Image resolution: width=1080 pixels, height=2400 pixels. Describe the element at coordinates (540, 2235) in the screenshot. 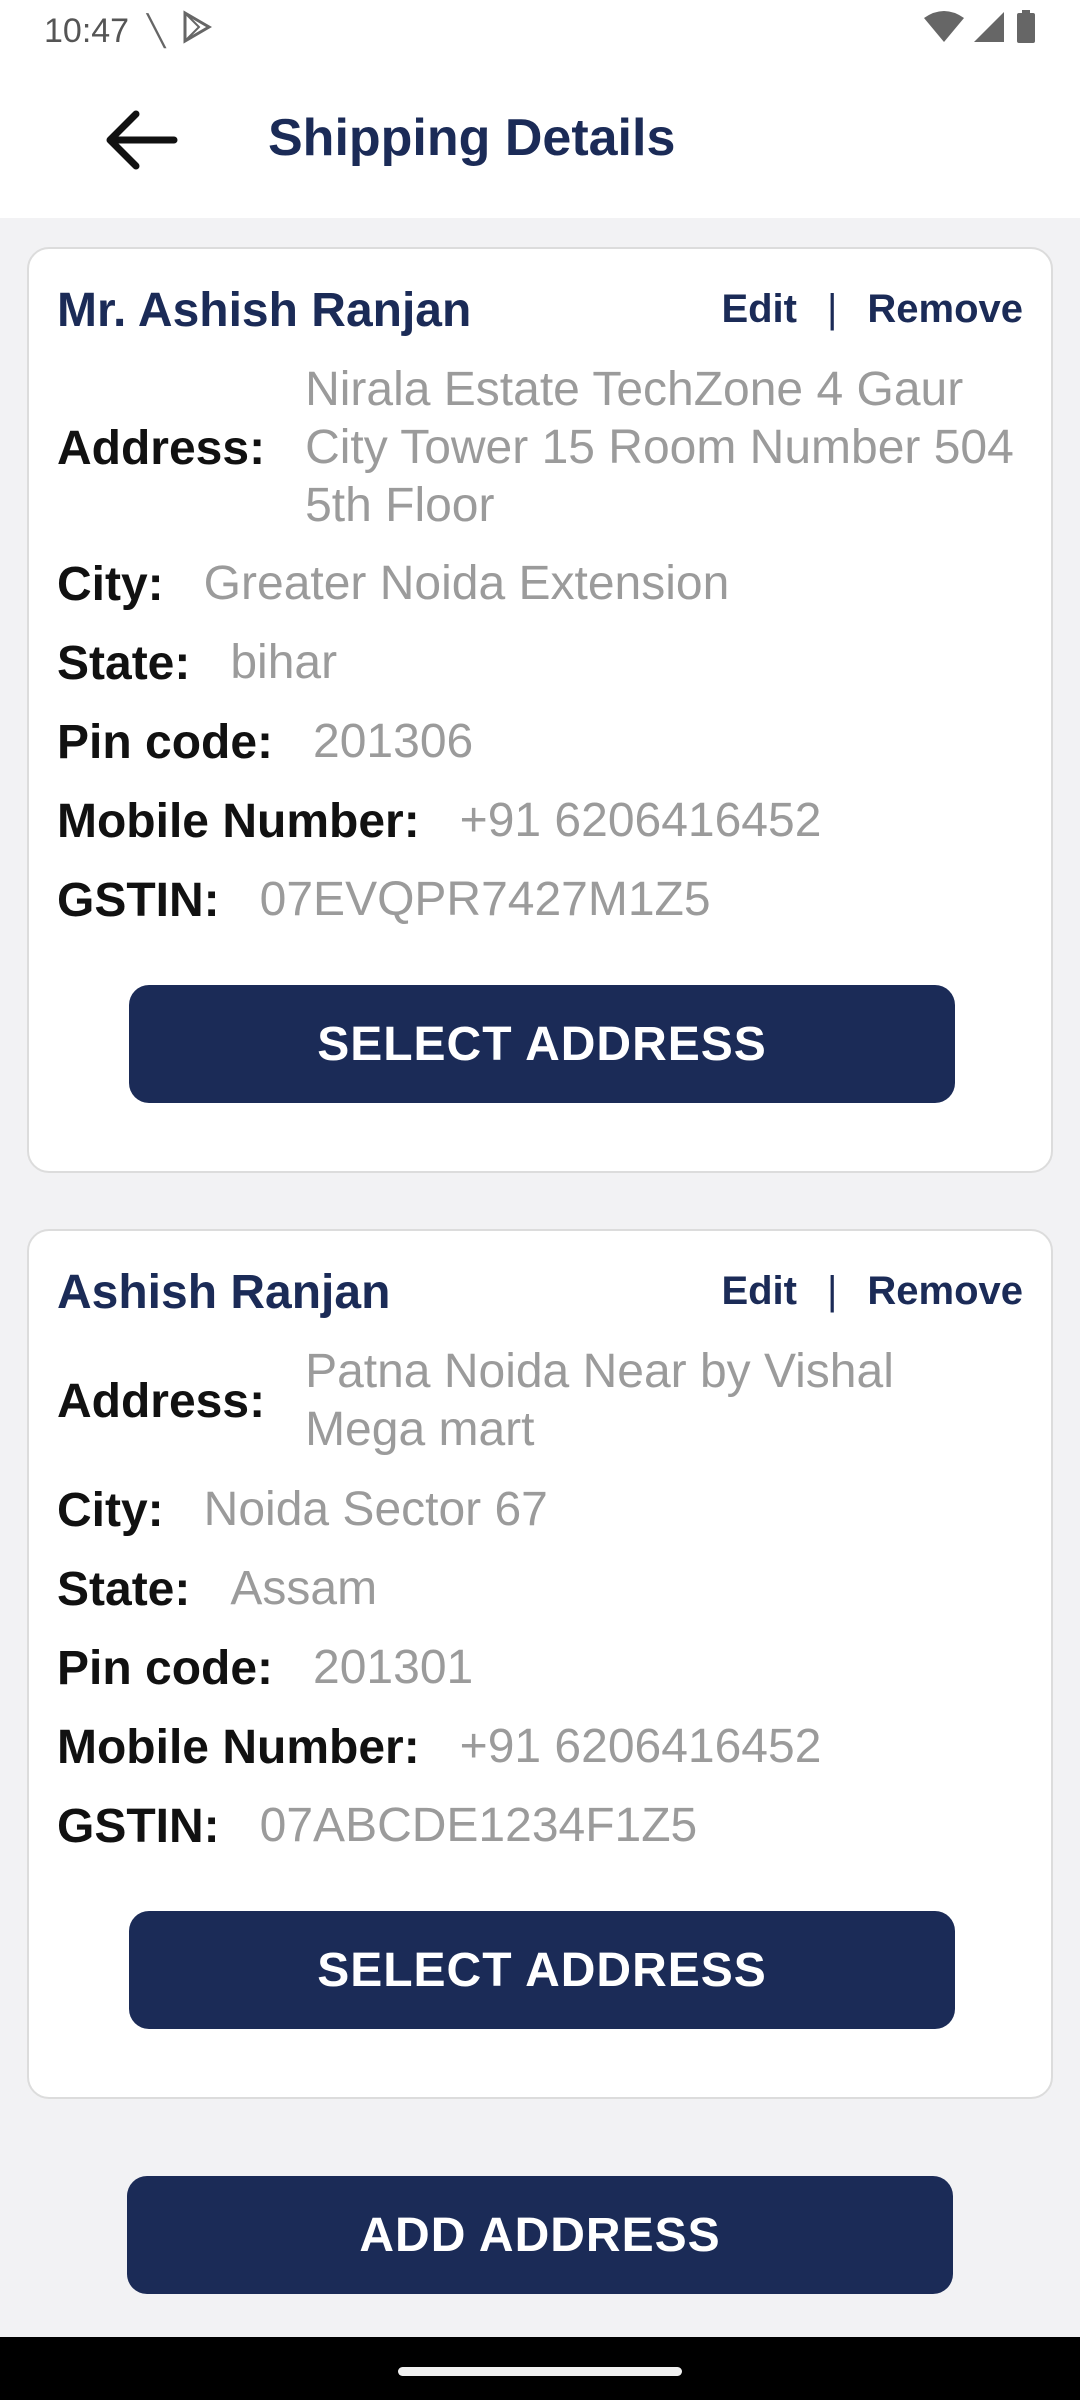

I see `add-address-button: ADD ADDRESS` at that location.